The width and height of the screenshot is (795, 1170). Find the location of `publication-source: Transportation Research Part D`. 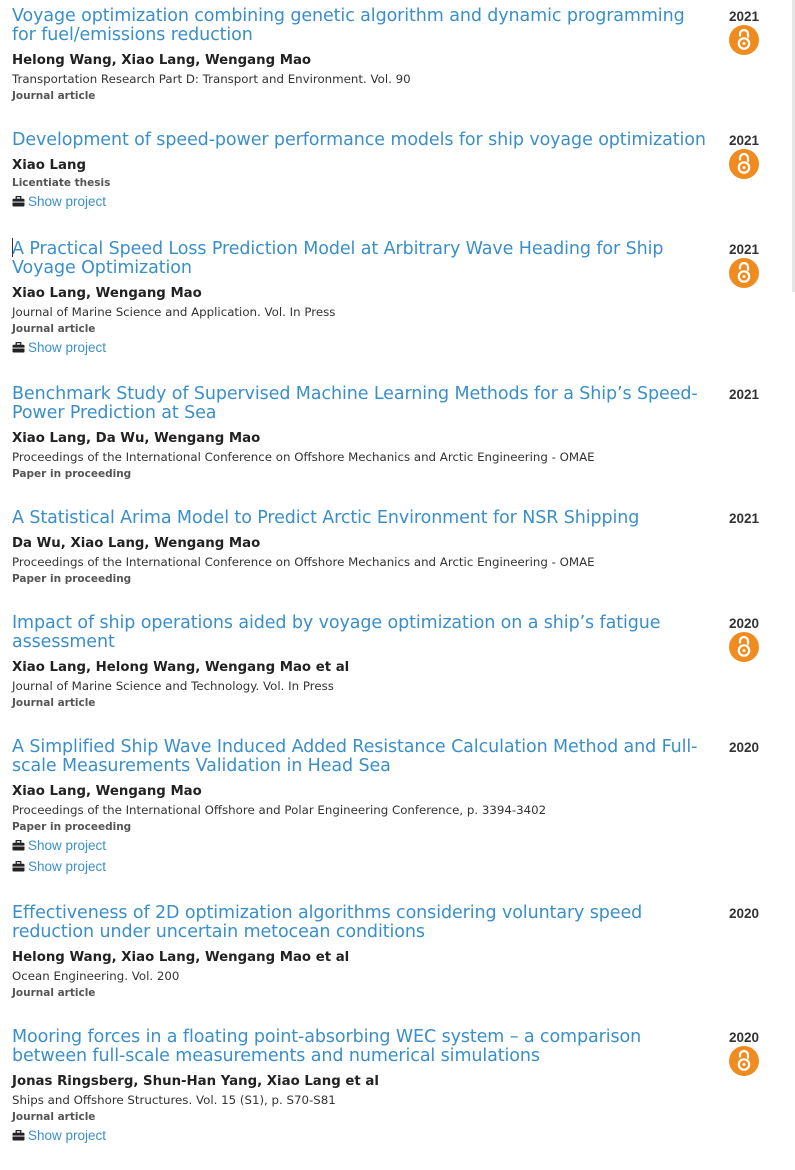

publication-source: Transportation Research Part D is located at coordinates (211, 79).